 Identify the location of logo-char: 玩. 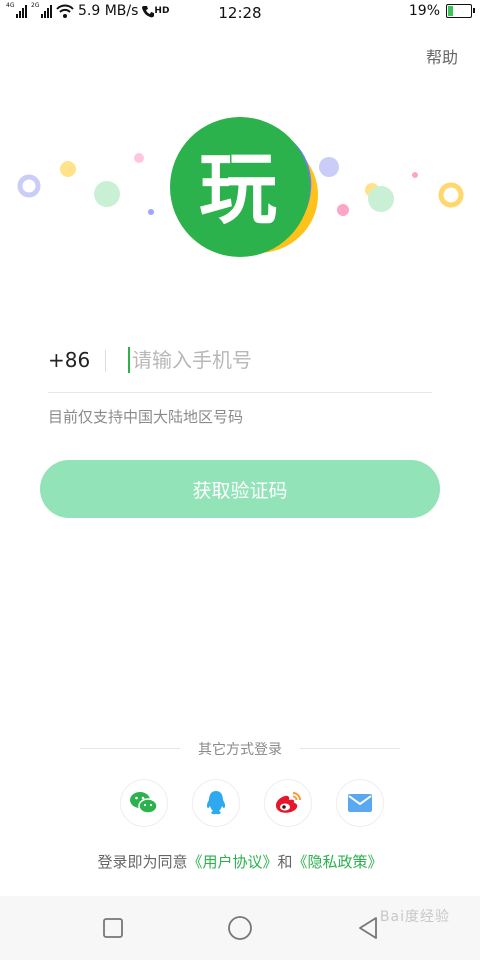
(238, 190).